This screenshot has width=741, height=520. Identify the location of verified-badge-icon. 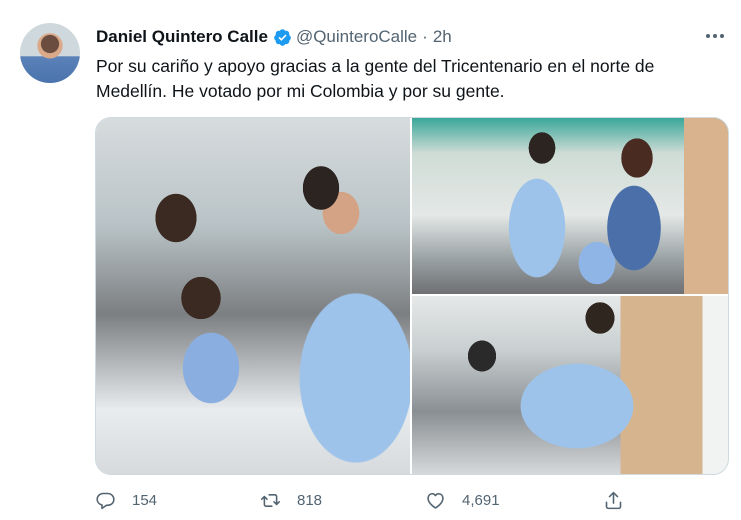
(282, 37).